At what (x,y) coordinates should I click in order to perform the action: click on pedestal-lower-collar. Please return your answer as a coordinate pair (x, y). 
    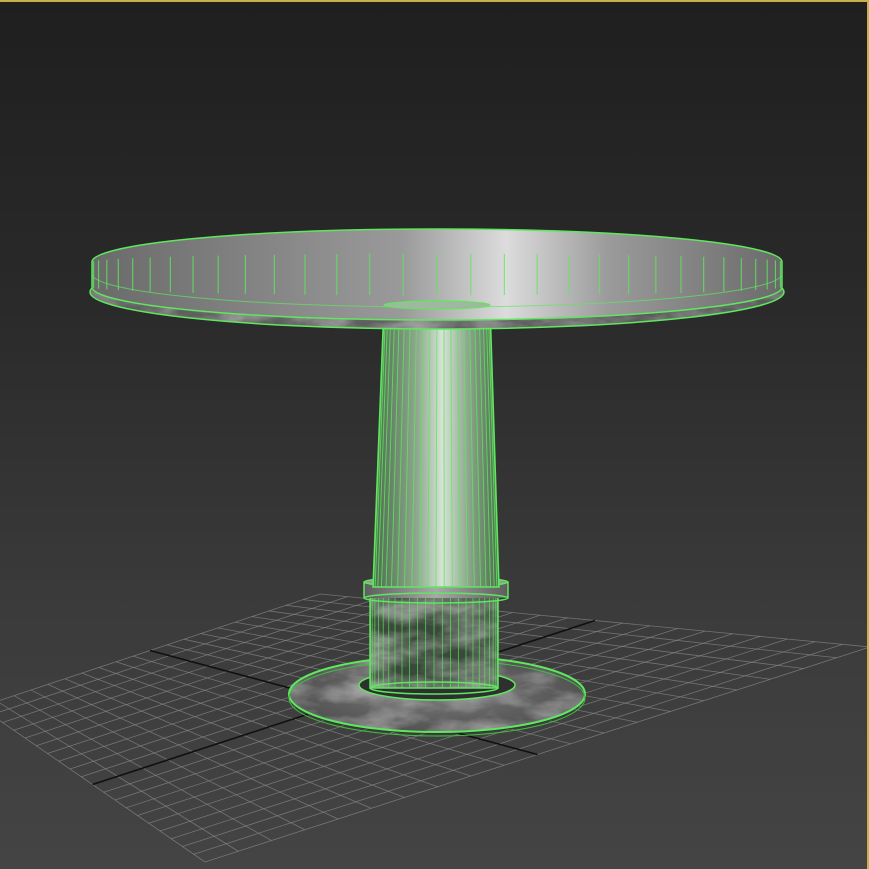
    Looking at the image, I should click on (434, 645).